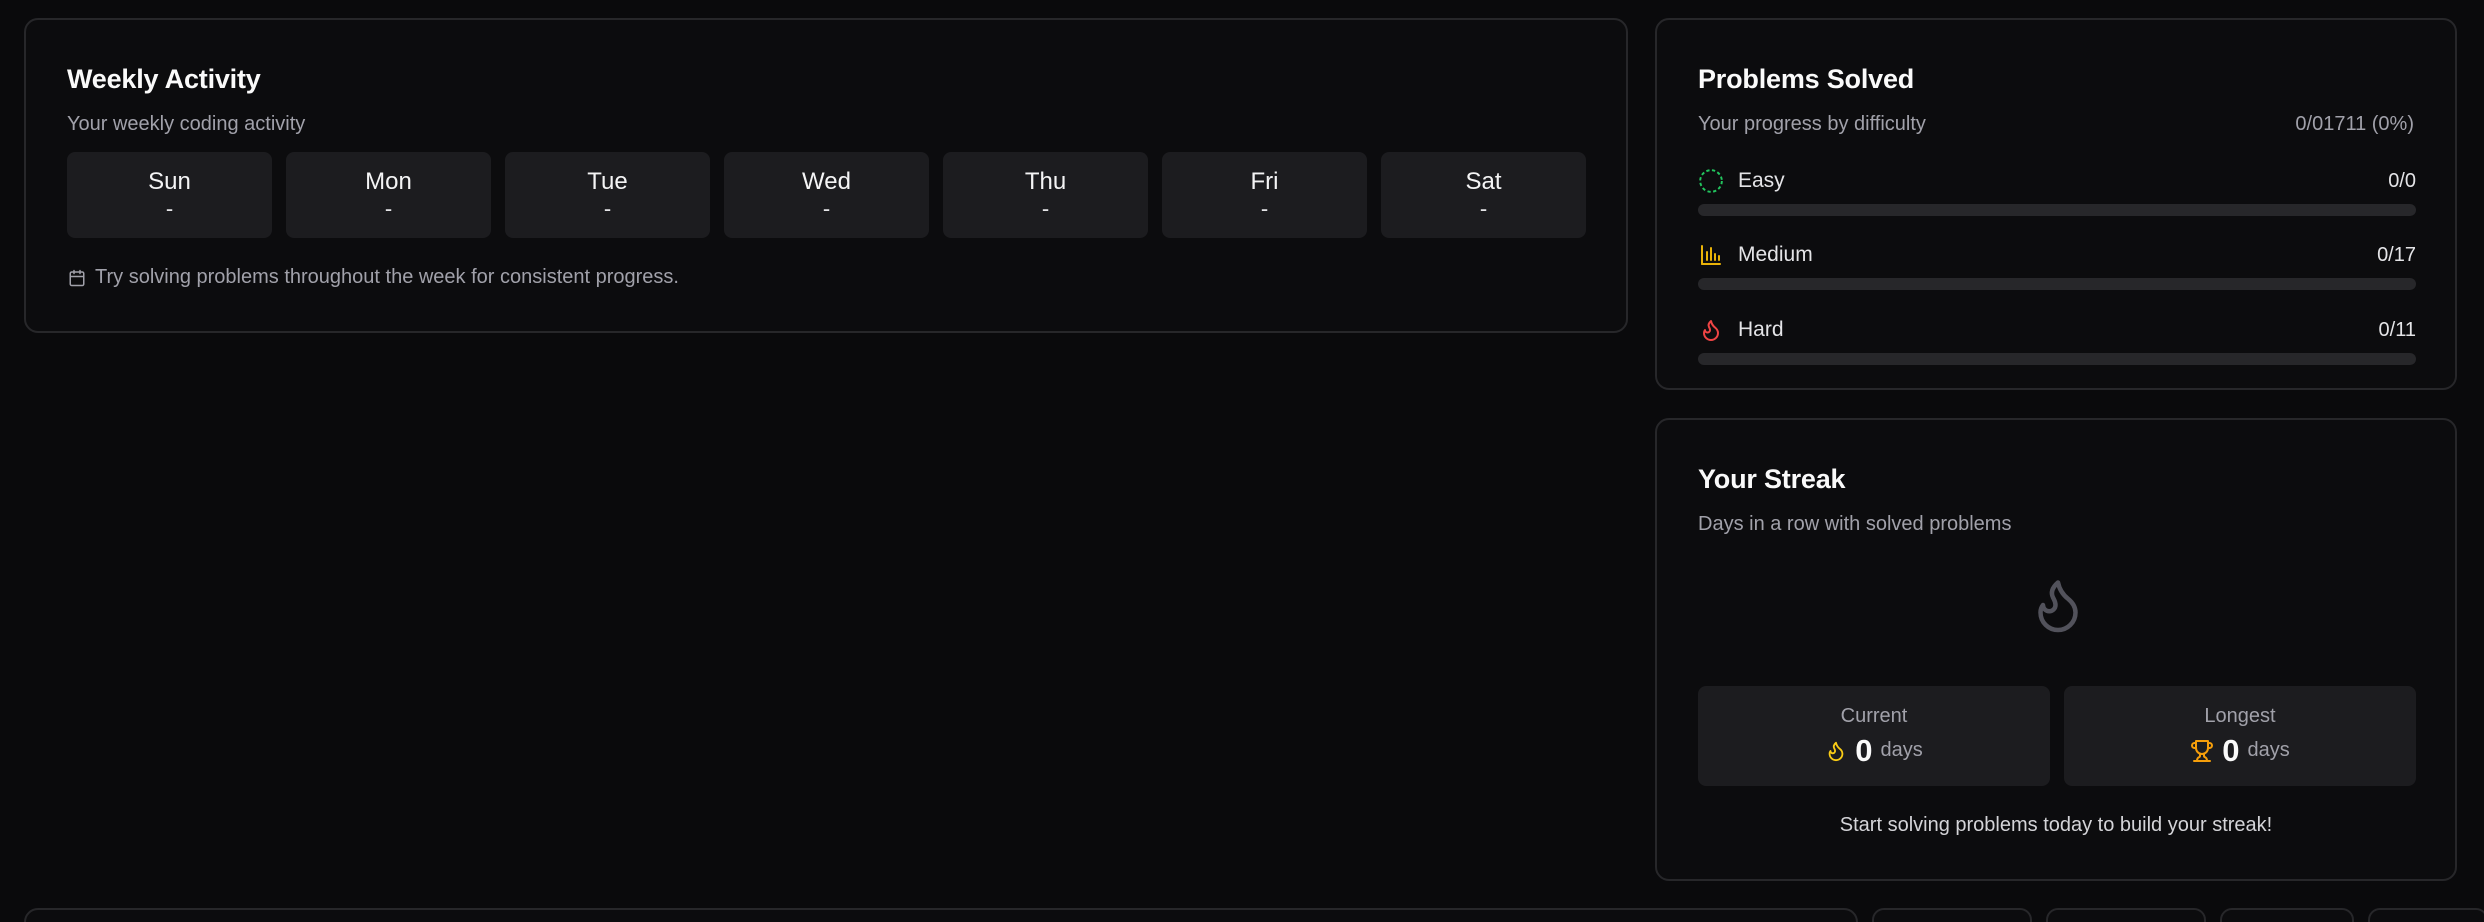 The height and width of the screenshot is (922, 2484). I want to click on day-name: Sat, so click(1483, 181).